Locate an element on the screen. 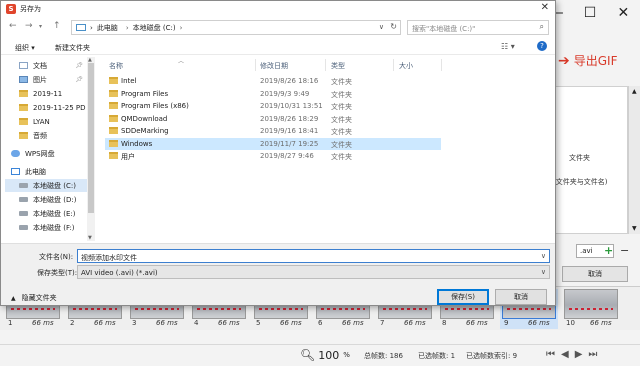 The width and height of the screenshot is (640, 366). last-frame-icon: ⏭ is located at coordinates (592, 354).